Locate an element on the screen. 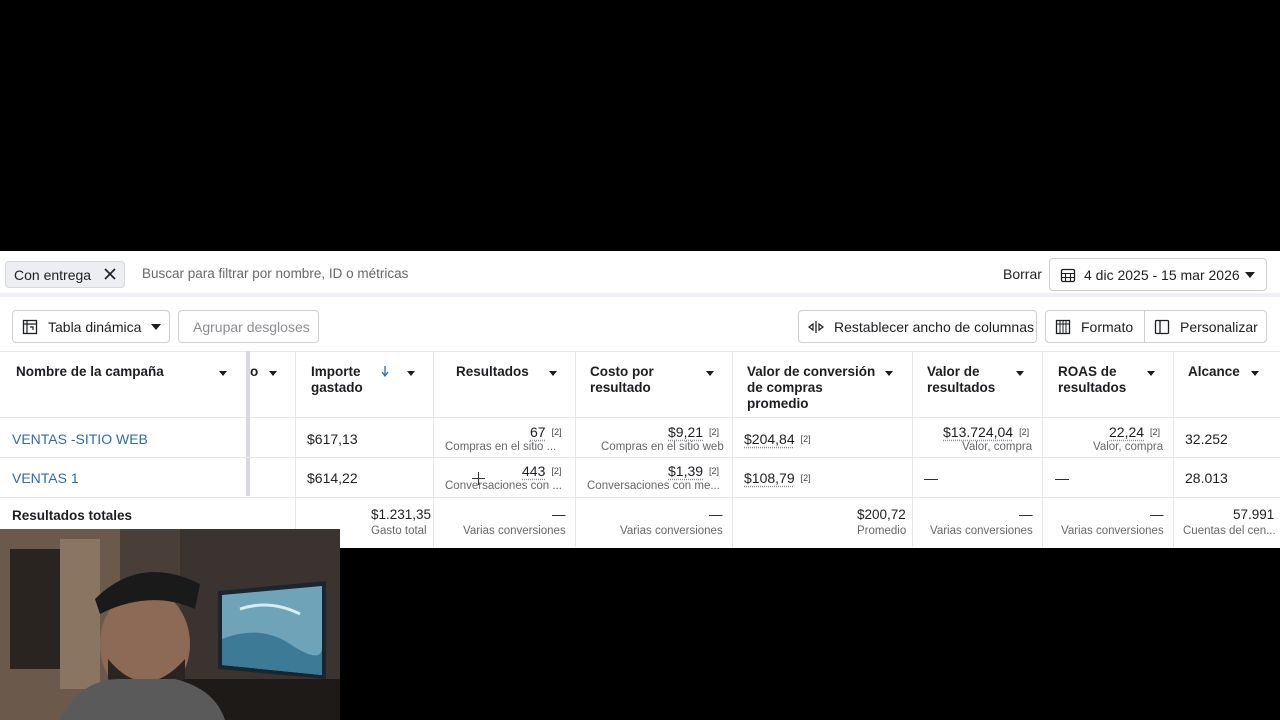 The image size is (1280, 720). campaign-name-link: VENTAS -SITIO WEB is located at coordinates (80, 439).